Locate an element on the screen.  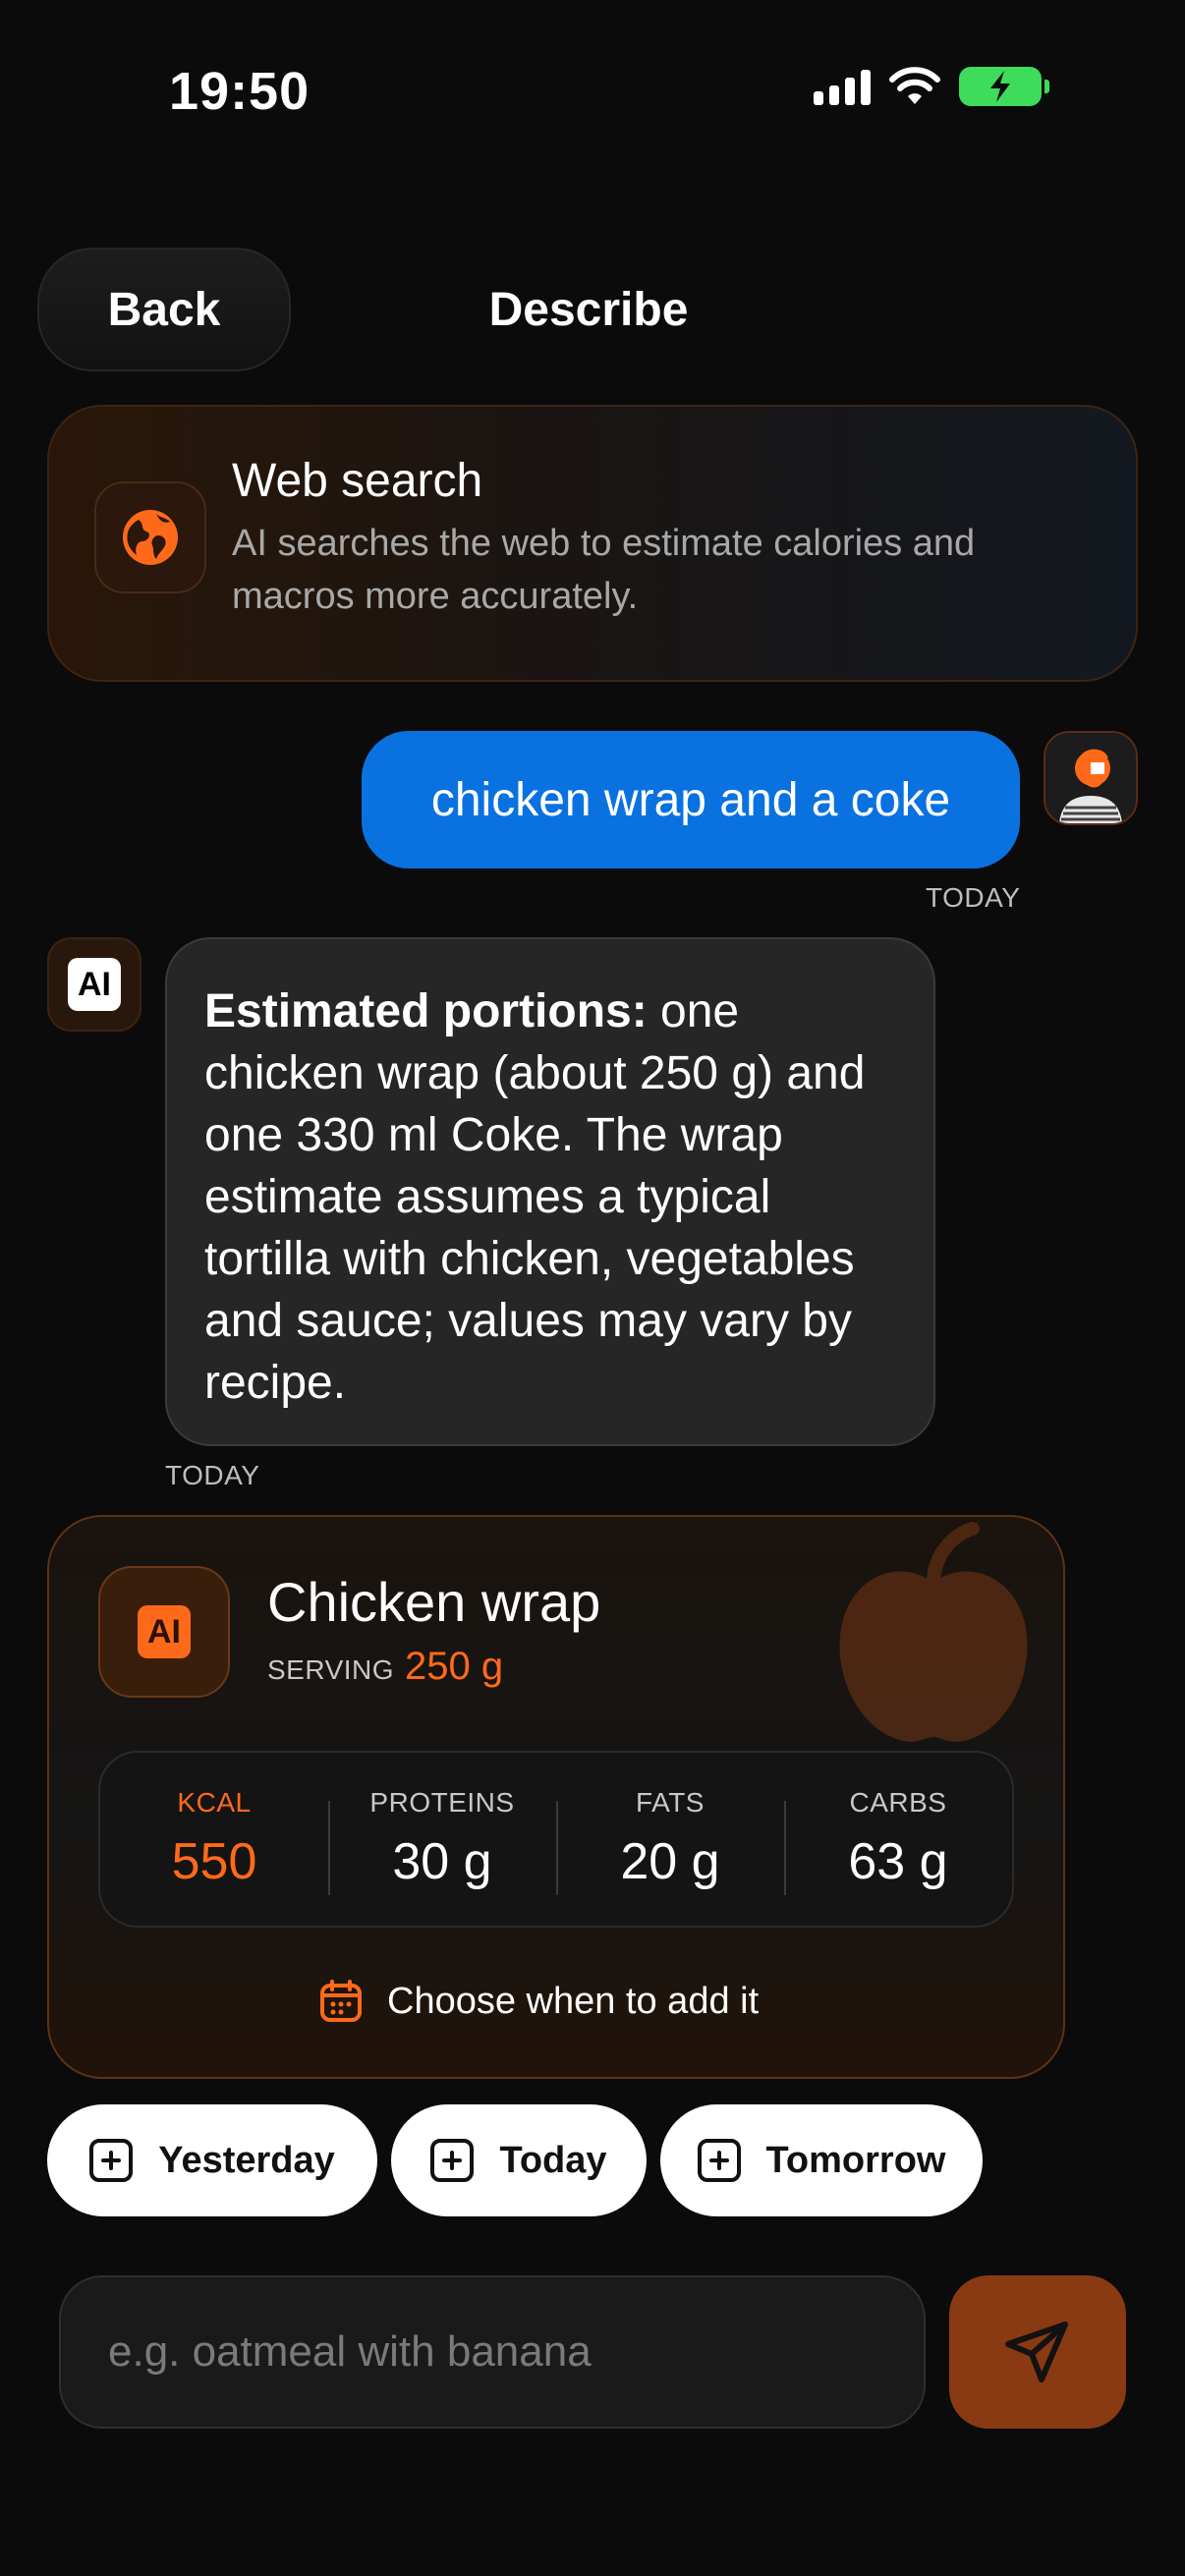
serving-label: SERVING is located at coordinates (331, 1669).